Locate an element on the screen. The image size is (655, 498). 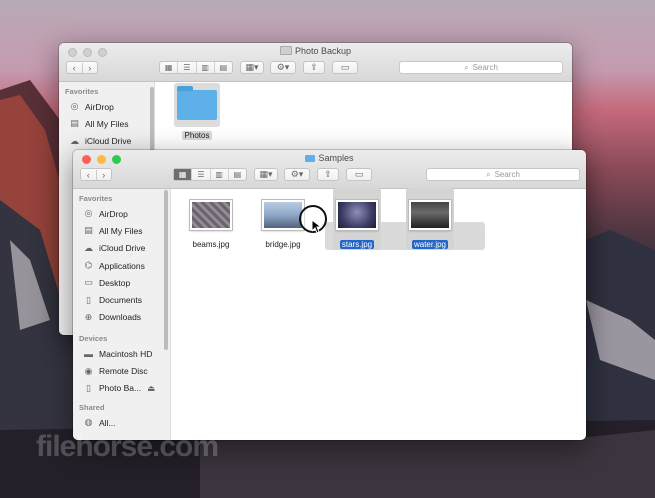
sidebar-item-macintosh-hd: ▬ Macintosh HD is located at coordinates (121, 353).